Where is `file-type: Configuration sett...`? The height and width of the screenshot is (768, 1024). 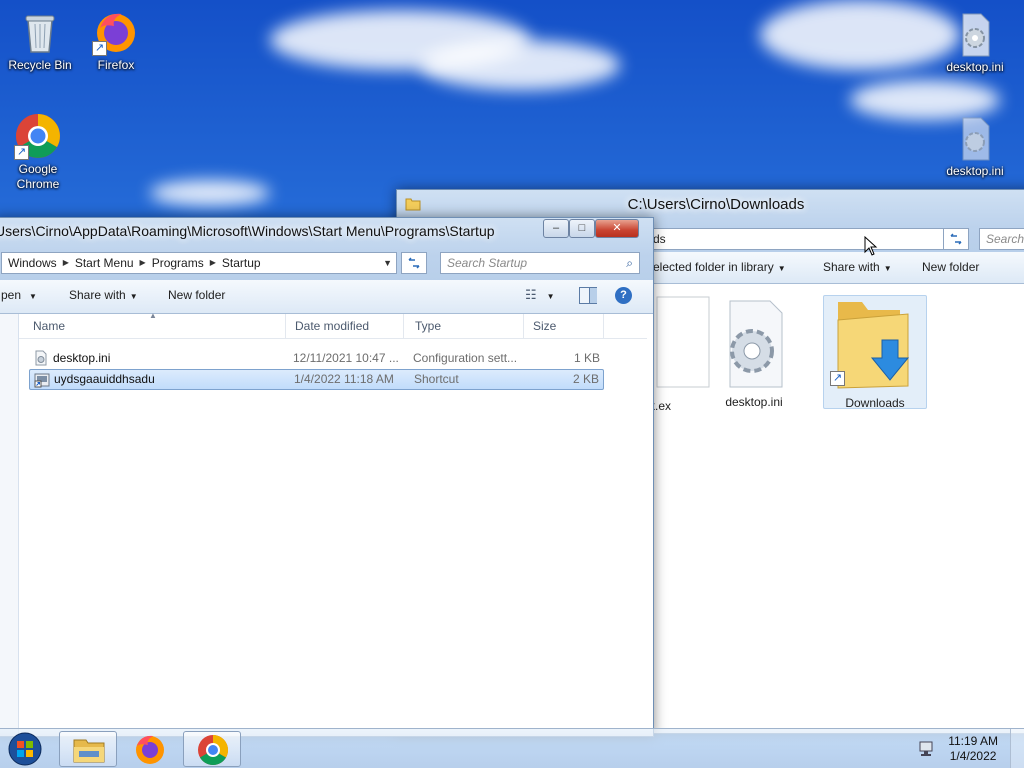
file-type: Configuration sett... is located at coordinates (465, 358).